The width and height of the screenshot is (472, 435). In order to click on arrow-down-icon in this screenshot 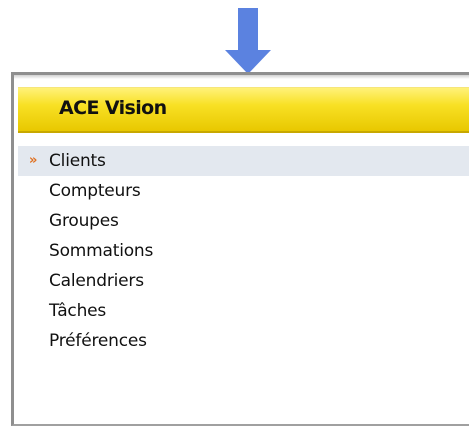, I will do `click(248, 41)`.